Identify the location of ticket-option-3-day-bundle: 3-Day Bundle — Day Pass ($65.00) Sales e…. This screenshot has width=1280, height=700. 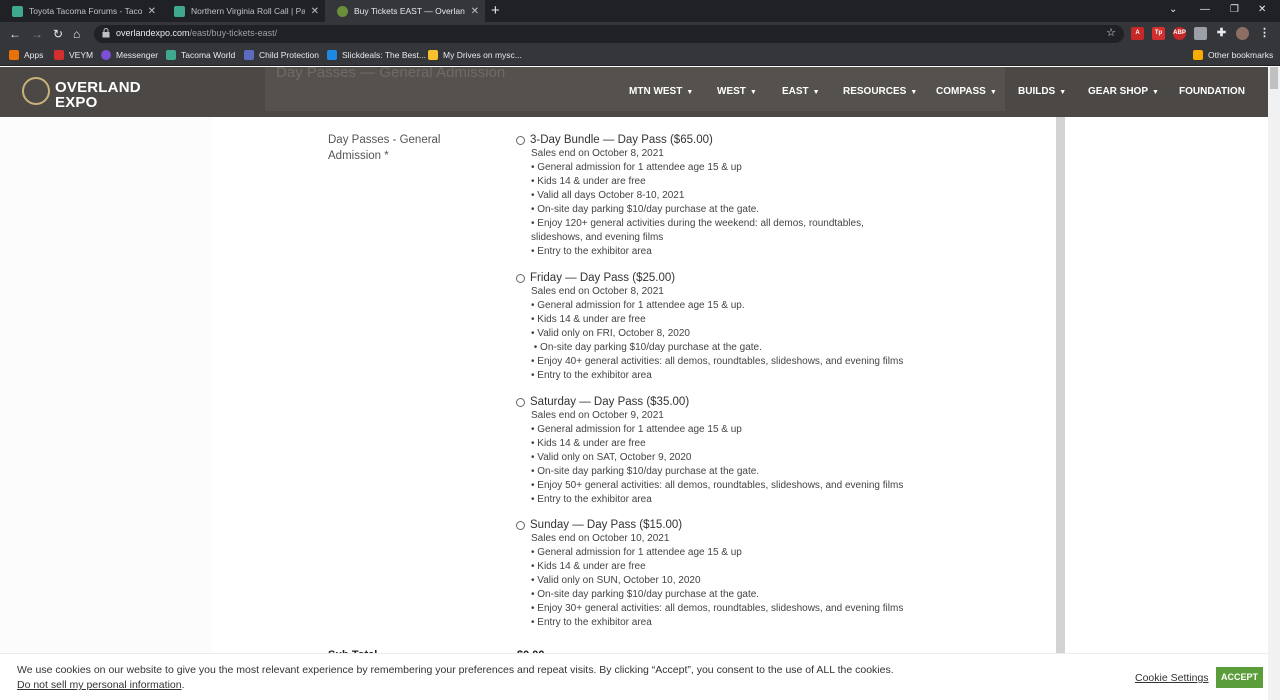
(731, 196).